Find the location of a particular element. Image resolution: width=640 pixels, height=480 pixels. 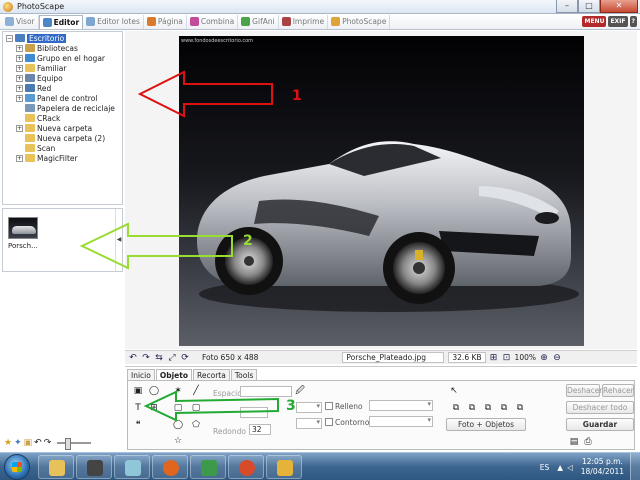

tab-imprime: Imprime is located at coordinates (304, 21).